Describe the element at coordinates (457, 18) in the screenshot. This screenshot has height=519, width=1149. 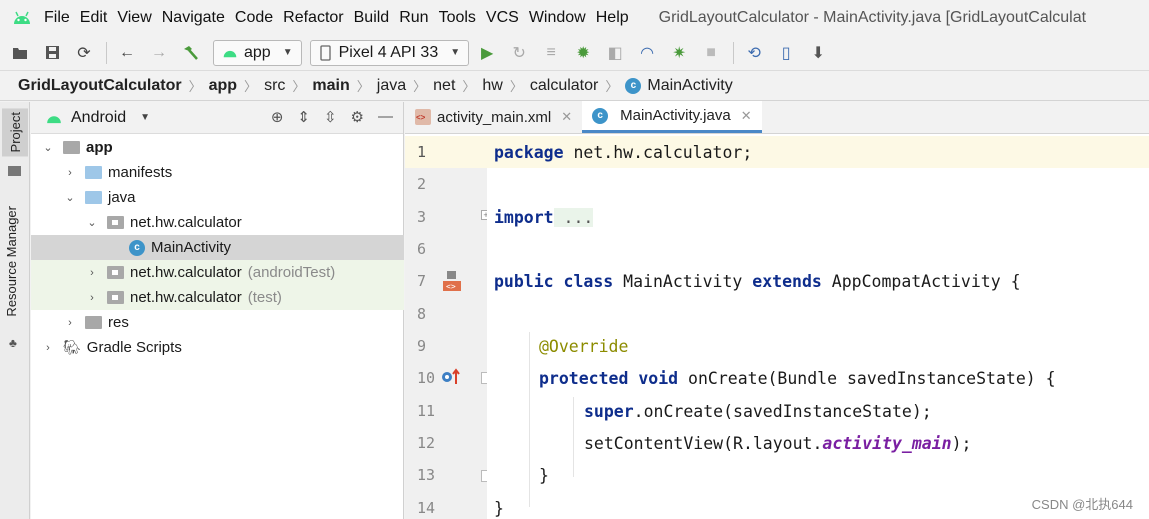
I see `menu-tools: Tools` at that location.